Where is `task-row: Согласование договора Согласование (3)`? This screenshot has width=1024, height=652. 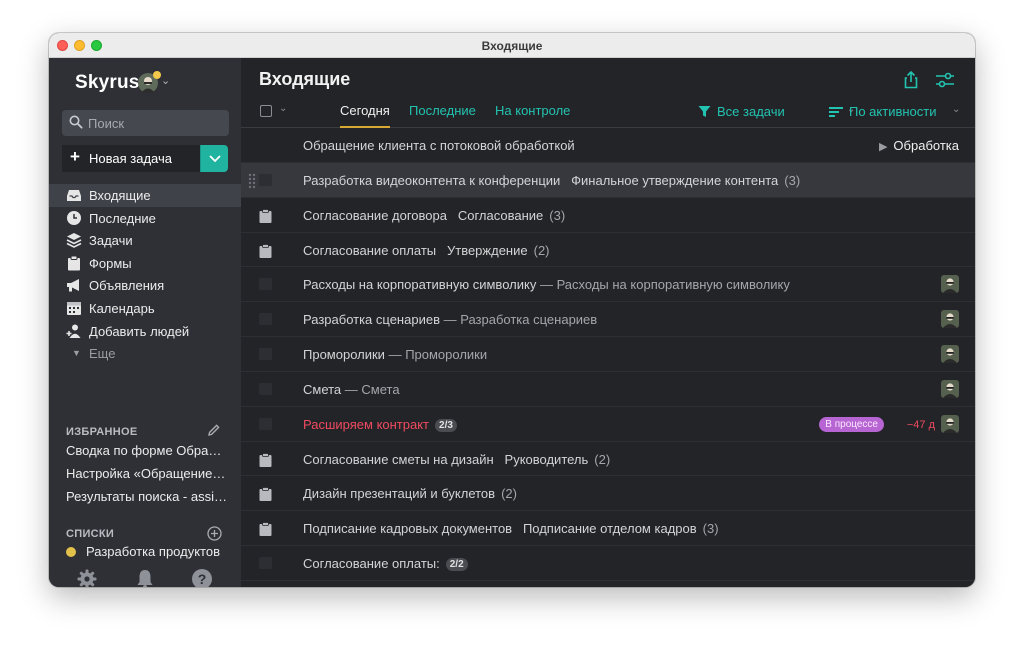
task-row: Согласование договора Согласование (3) is located at coordinates (608, 215).